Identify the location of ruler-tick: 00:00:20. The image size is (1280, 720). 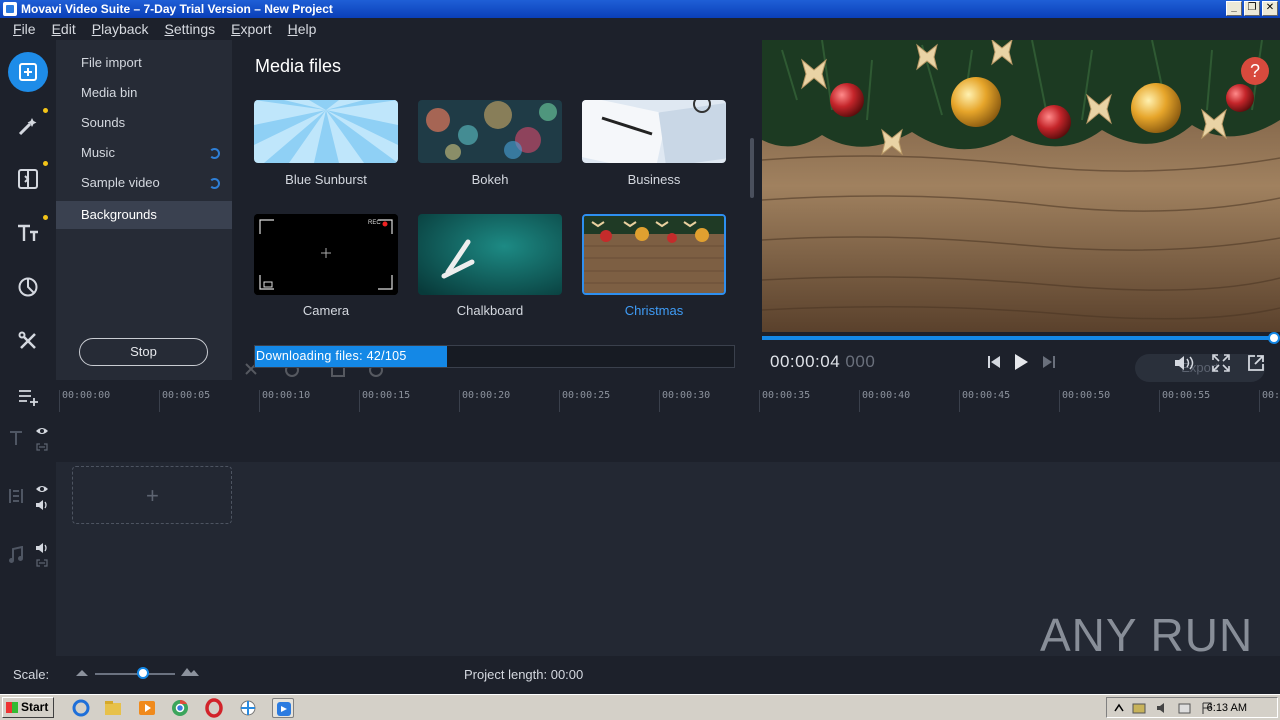
(484, 401).